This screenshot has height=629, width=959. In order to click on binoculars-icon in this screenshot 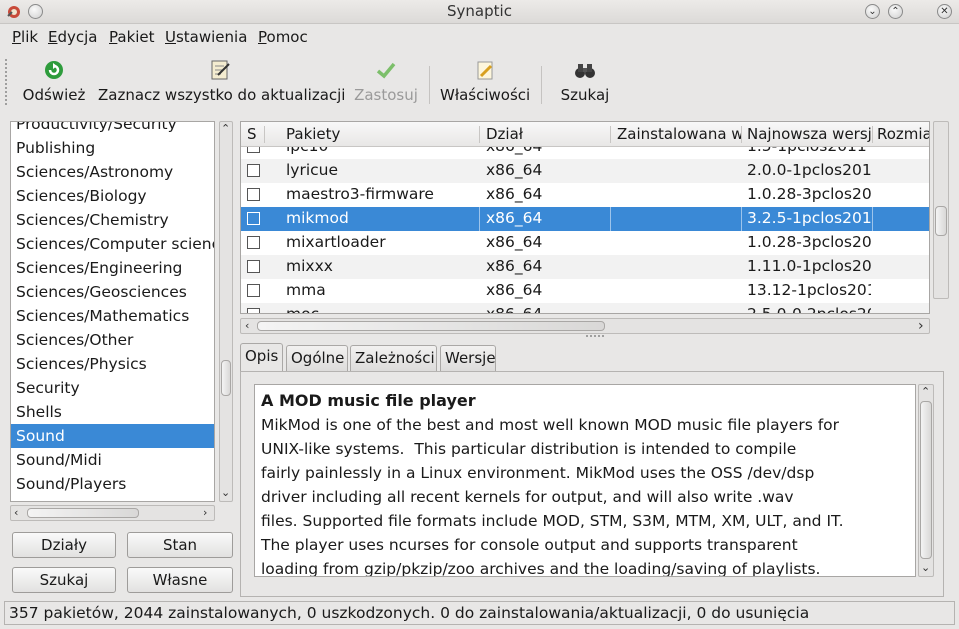, I will do `click(585, 71)`.